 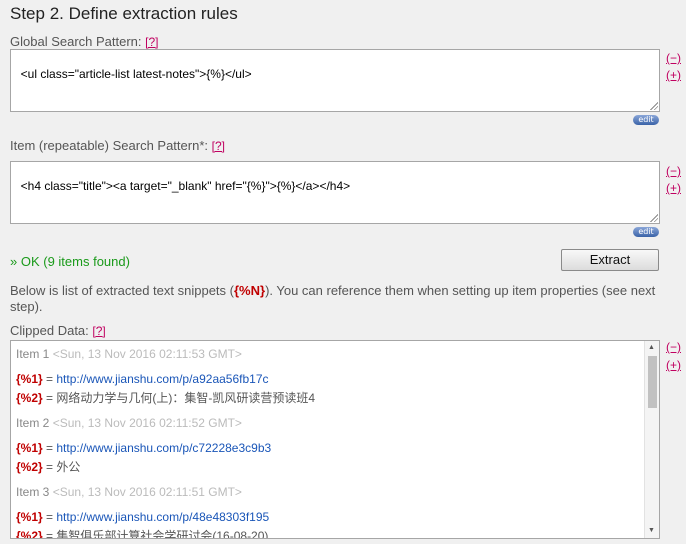 I want to click on item-name: Item 3, so click(x=33, y=492).